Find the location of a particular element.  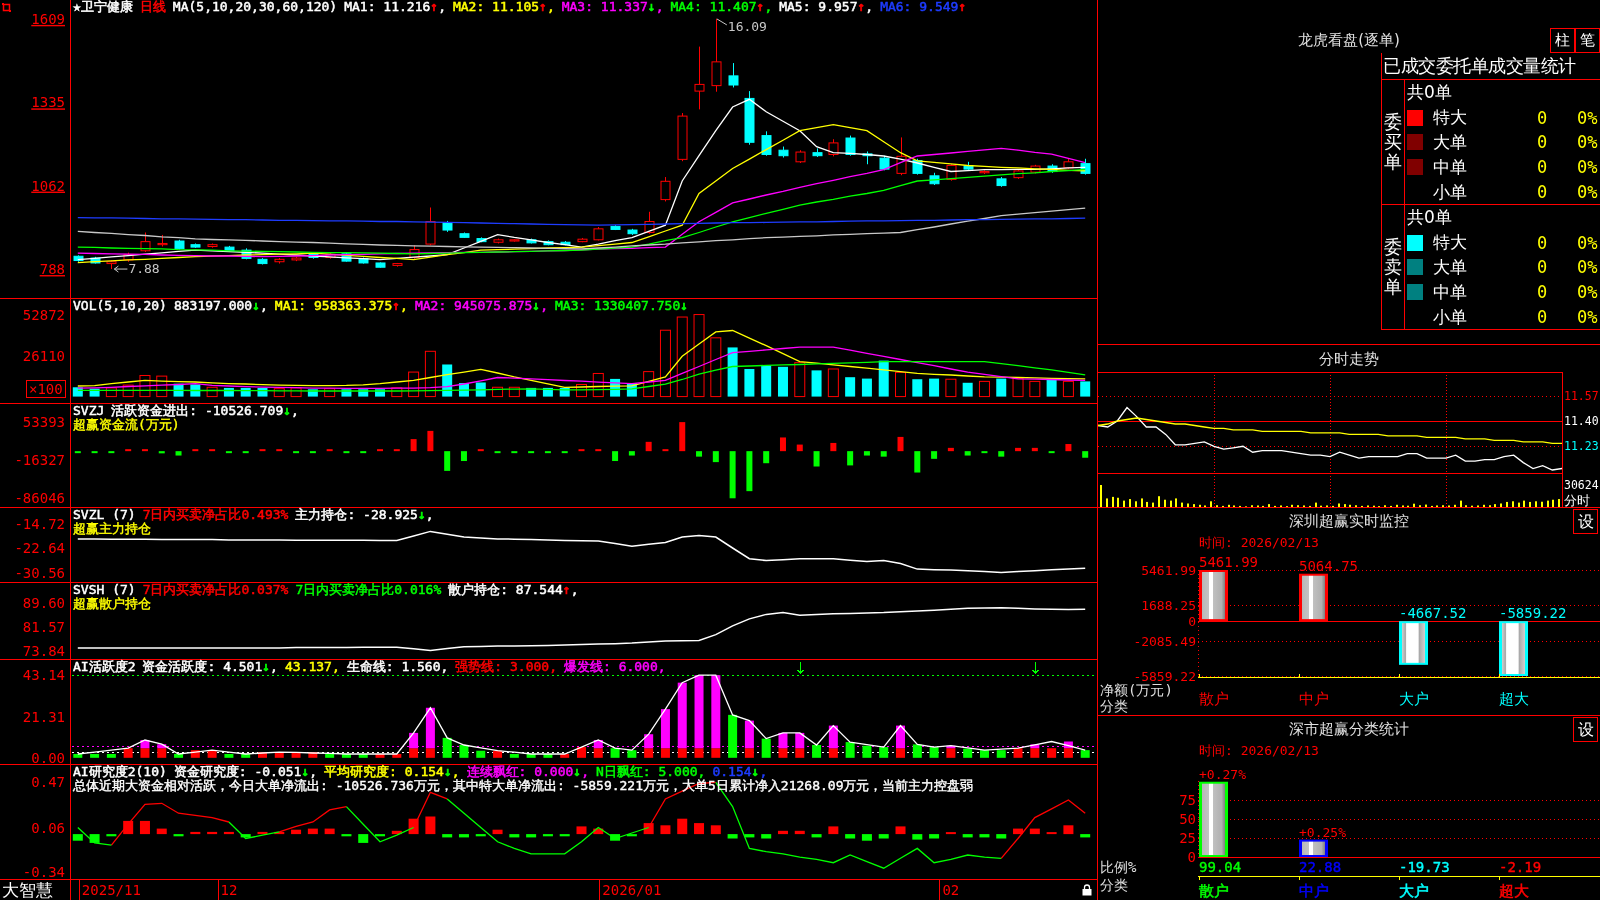

group-label: 委卖单 is located at coordinates (1393, 267).